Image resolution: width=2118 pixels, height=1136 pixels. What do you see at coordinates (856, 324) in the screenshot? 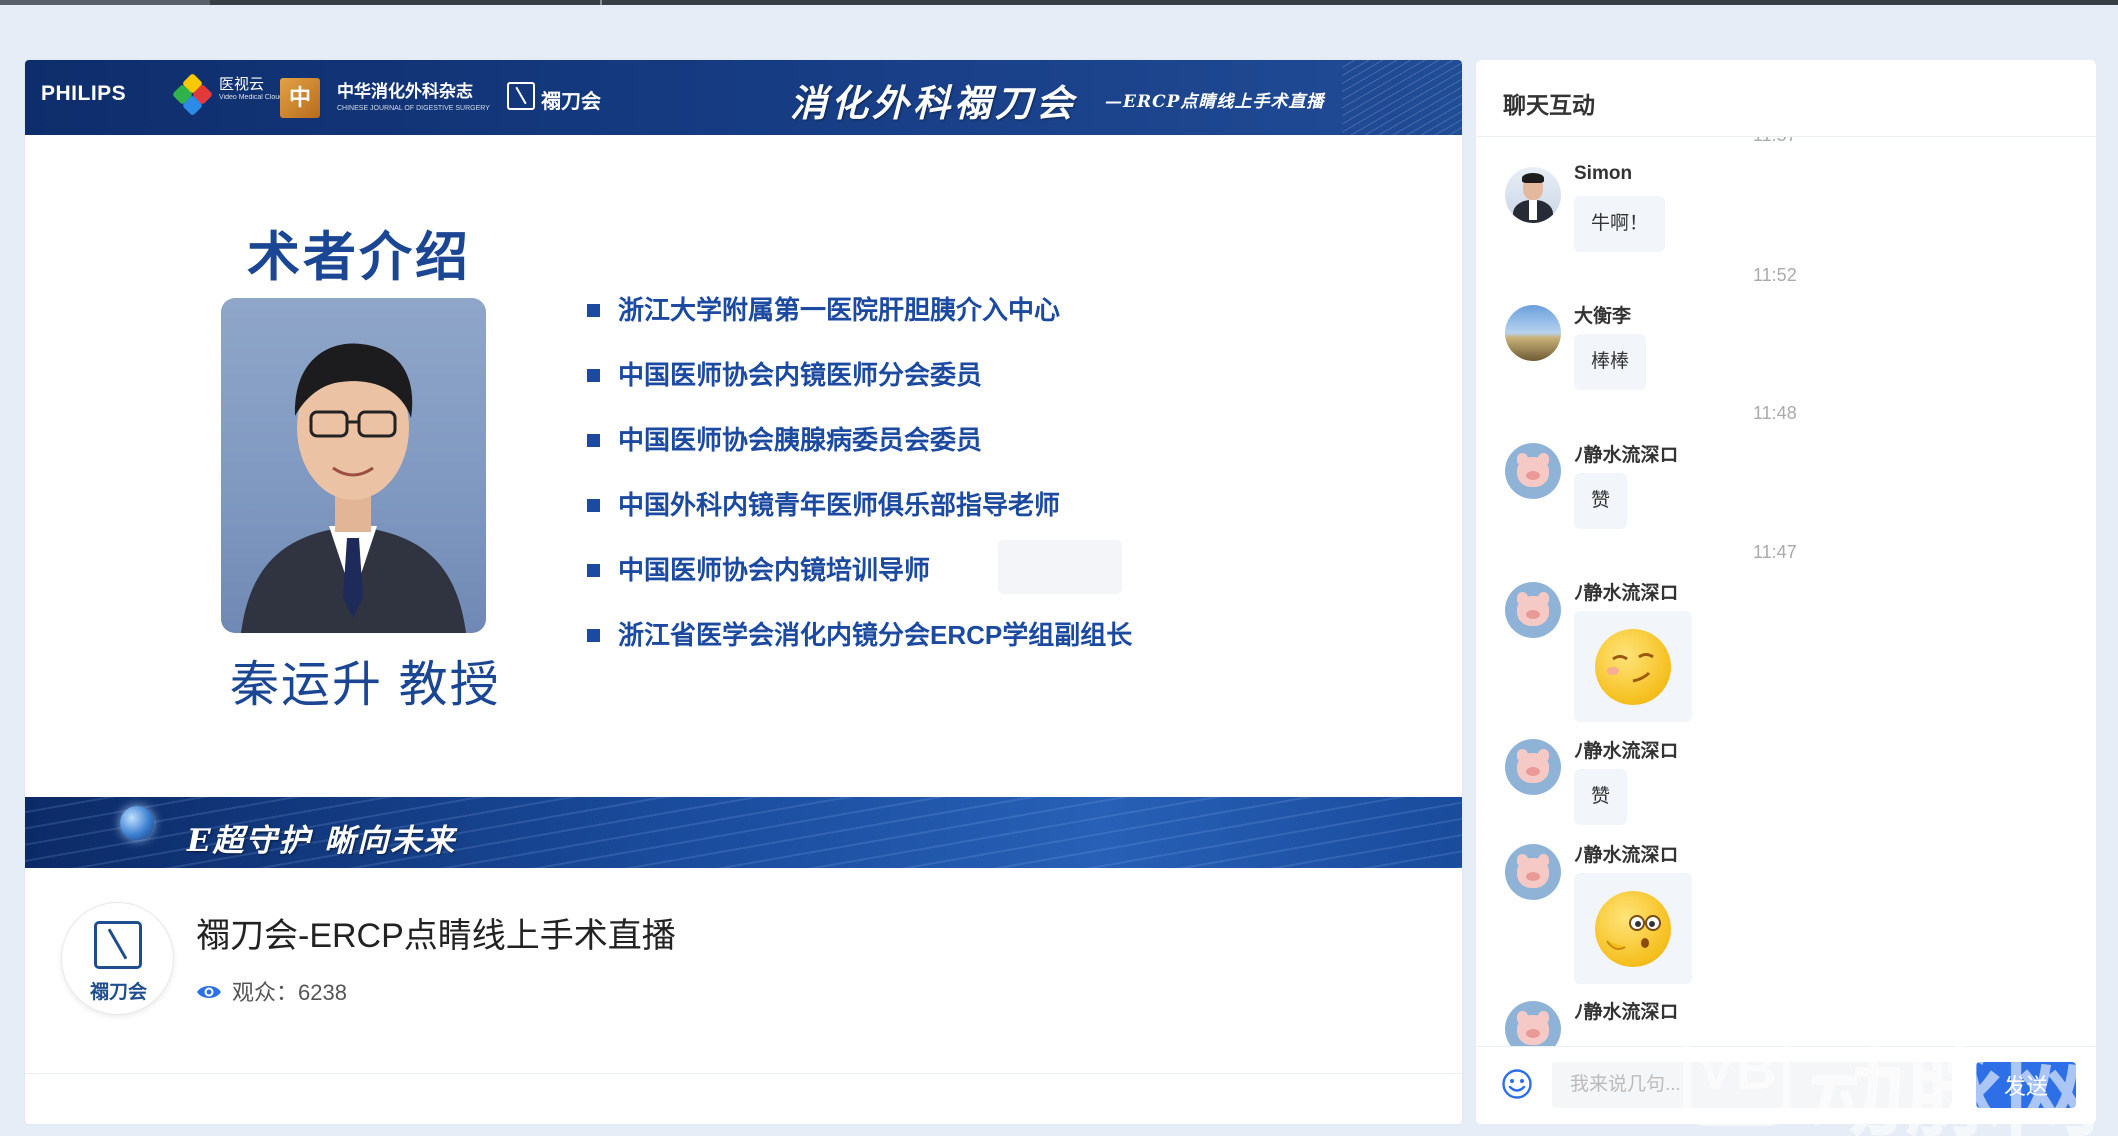
I see `credential-item: 浙江大学附属第一医院肝胆胰介入中心` at bounding box center [856, 324].